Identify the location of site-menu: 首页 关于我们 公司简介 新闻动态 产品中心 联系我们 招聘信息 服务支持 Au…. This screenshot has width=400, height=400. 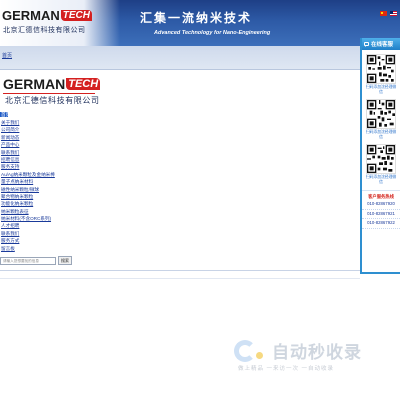
(60, 182).